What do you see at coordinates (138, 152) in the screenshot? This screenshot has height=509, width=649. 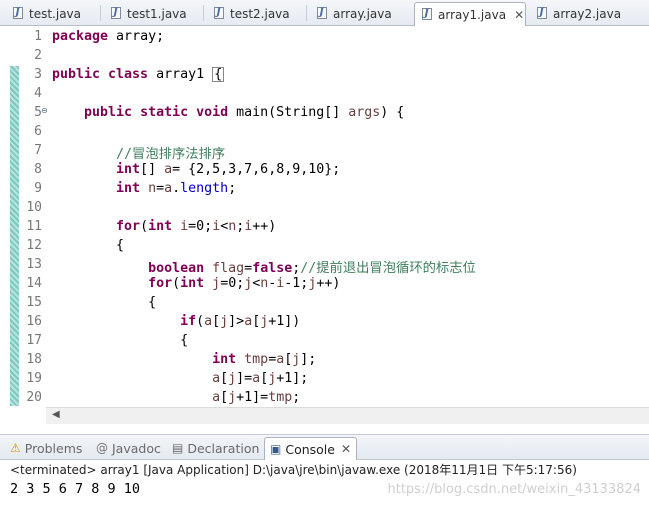 I see `code-line: //冒泡排序法排序` at bounding box center [138, 152].